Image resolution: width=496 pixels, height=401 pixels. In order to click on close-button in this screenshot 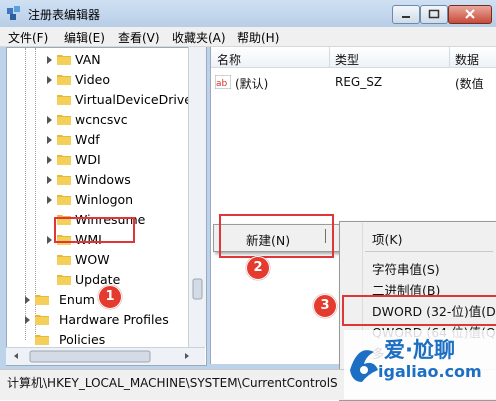, I will do `click(470, 14)`.